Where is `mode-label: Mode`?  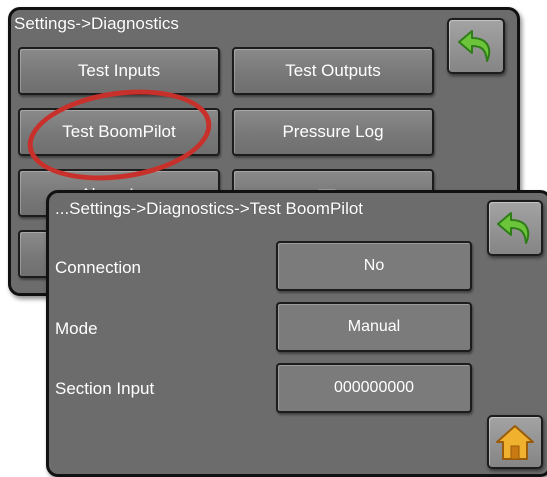
mode-label: Mode is located at coordinates (76, 328).